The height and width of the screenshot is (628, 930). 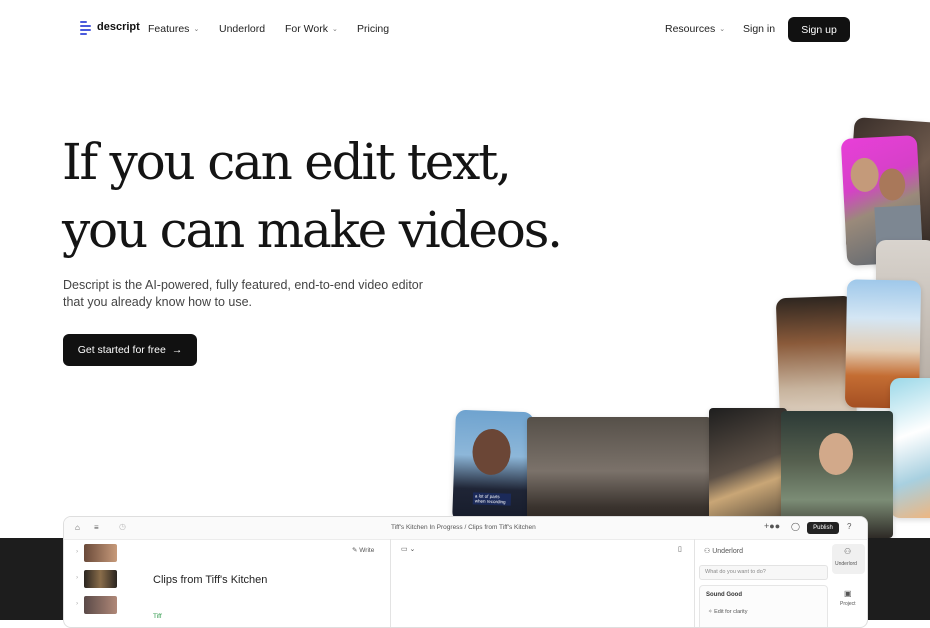 What do you see at coordinates (408, 549) in the screenshot?
I see `layout-icon: ▭ ⌄` at bounding box center [408, 549].